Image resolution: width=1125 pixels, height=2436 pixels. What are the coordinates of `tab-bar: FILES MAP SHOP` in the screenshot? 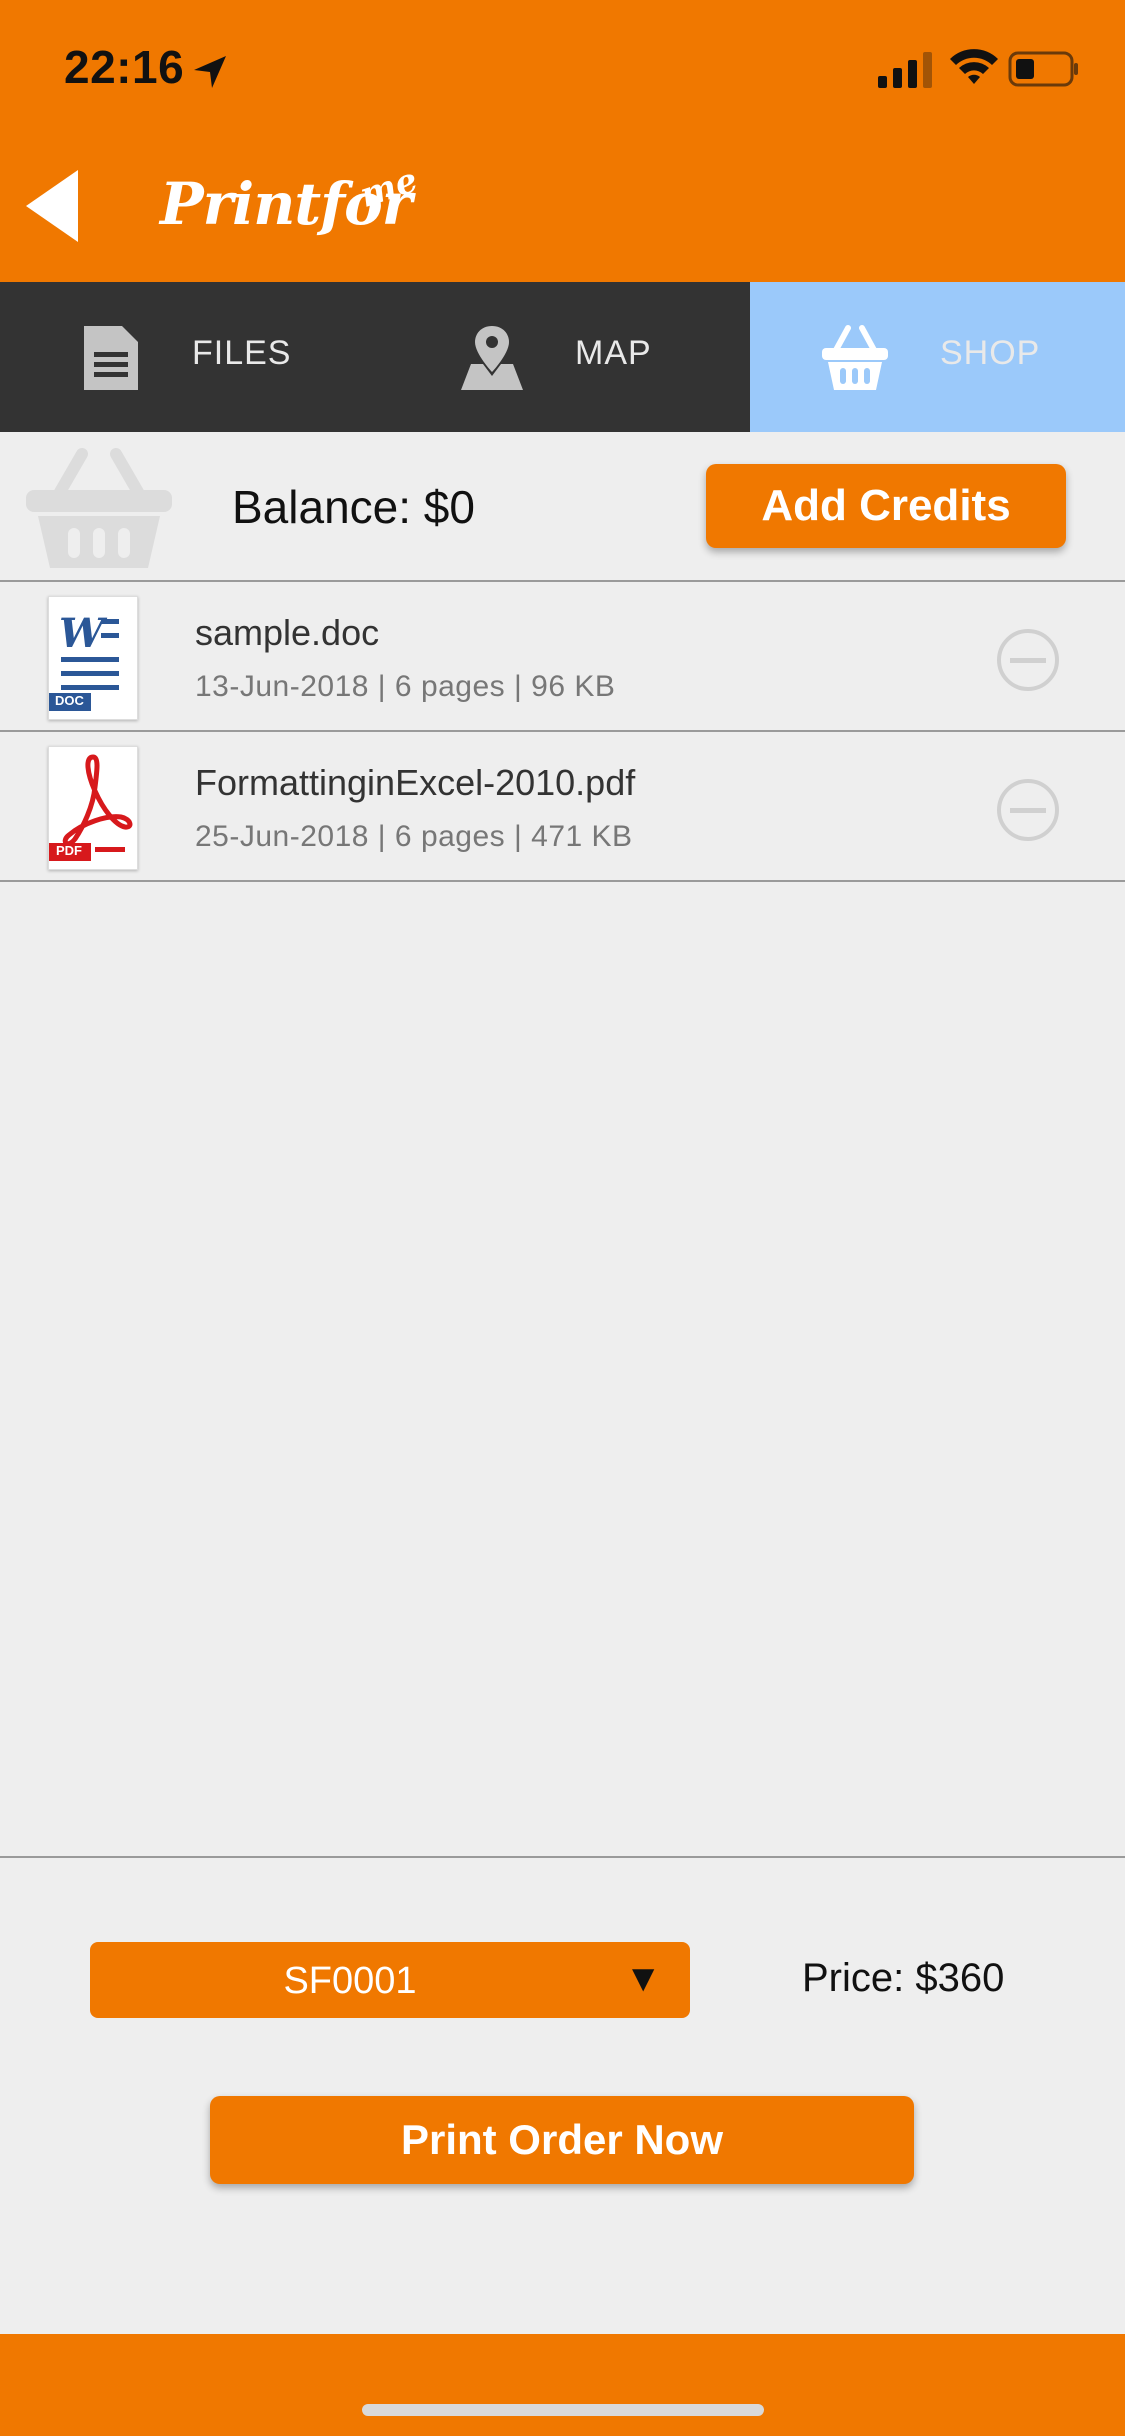 It's located at (562, 357).